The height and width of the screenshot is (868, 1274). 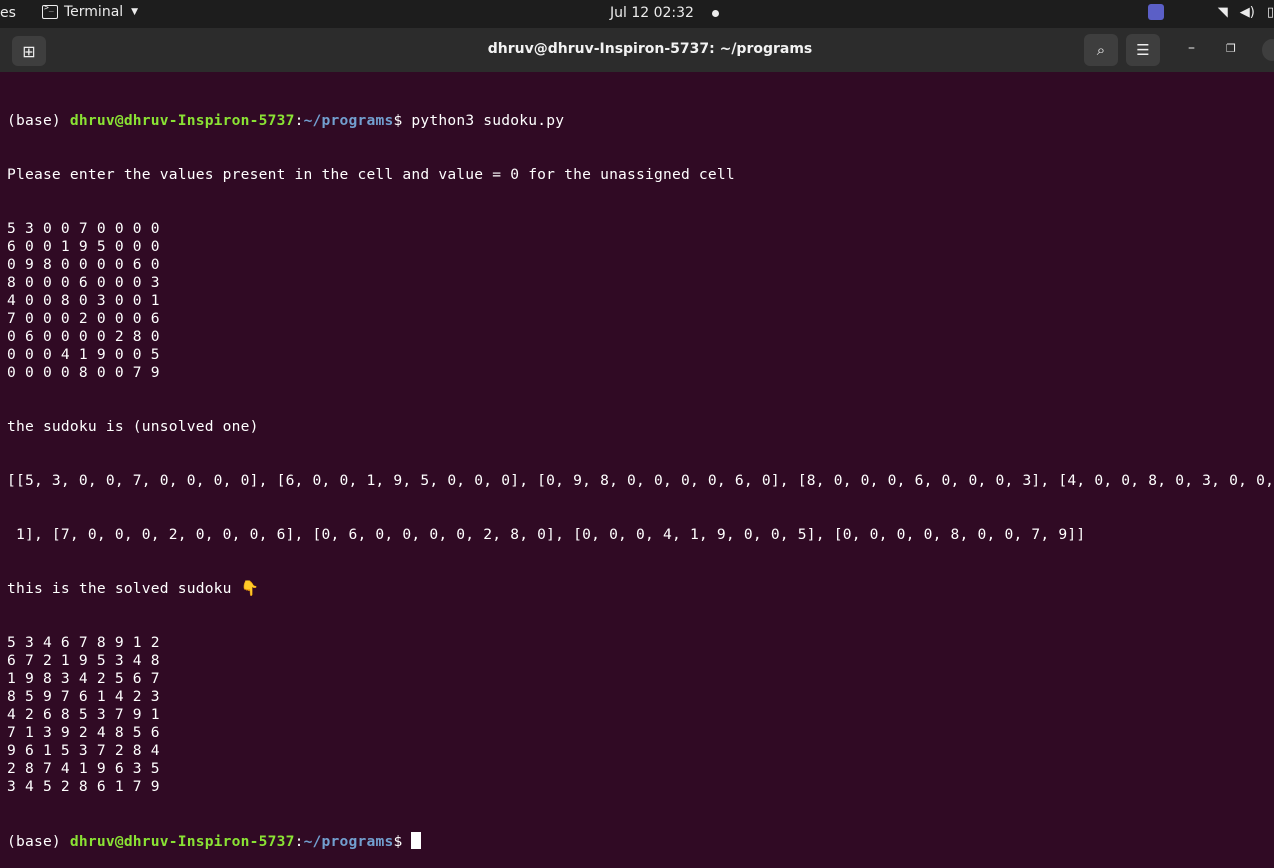 I want to click on solved-row: 6 7 2 1 9 5 3 4 8, so click(x=83, y=660).